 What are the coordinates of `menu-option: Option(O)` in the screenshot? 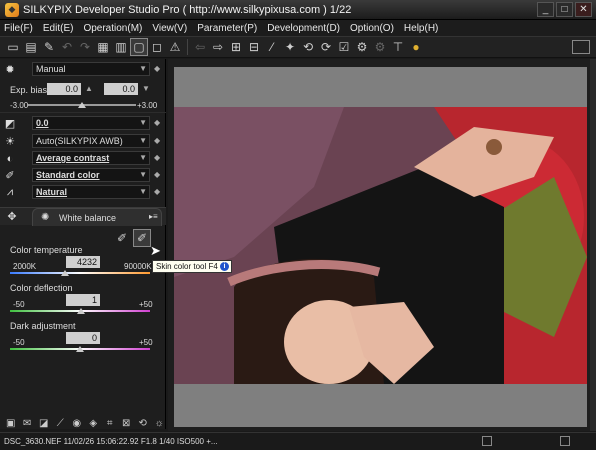 It's located at (372, 28).